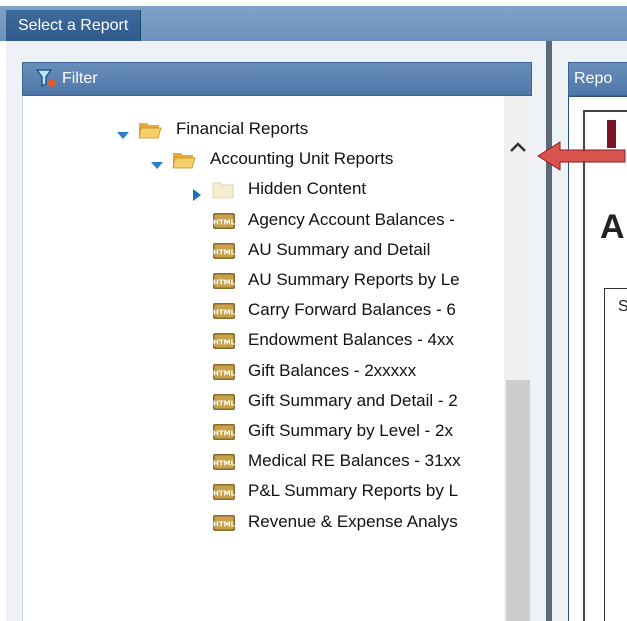  Describe the element at coordinates (339, 249) in the screenshot. I see `tree-item-label: AU Summary and Detail` at that location.